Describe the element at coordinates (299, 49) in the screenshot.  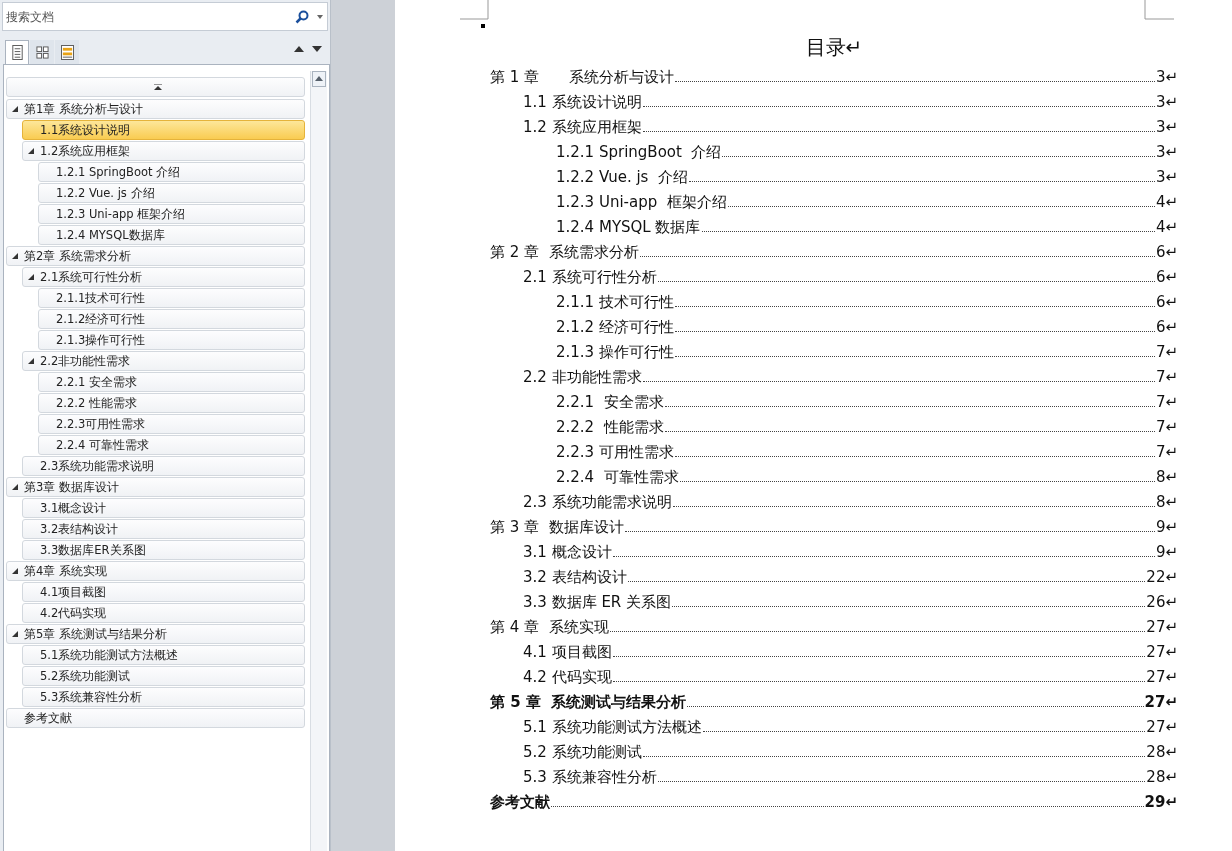
I see `previous-arrow-icon` at that location.